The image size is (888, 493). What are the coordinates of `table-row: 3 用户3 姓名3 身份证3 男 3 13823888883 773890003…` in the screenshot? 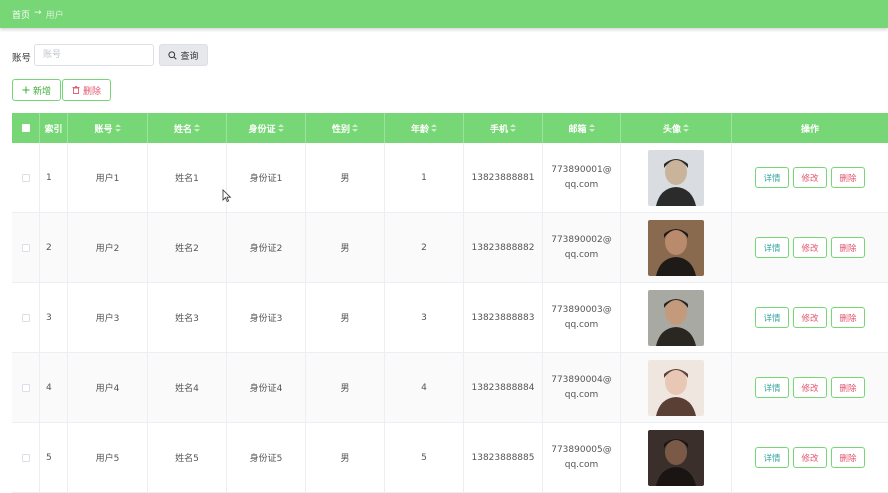 It's located at (450, 318).